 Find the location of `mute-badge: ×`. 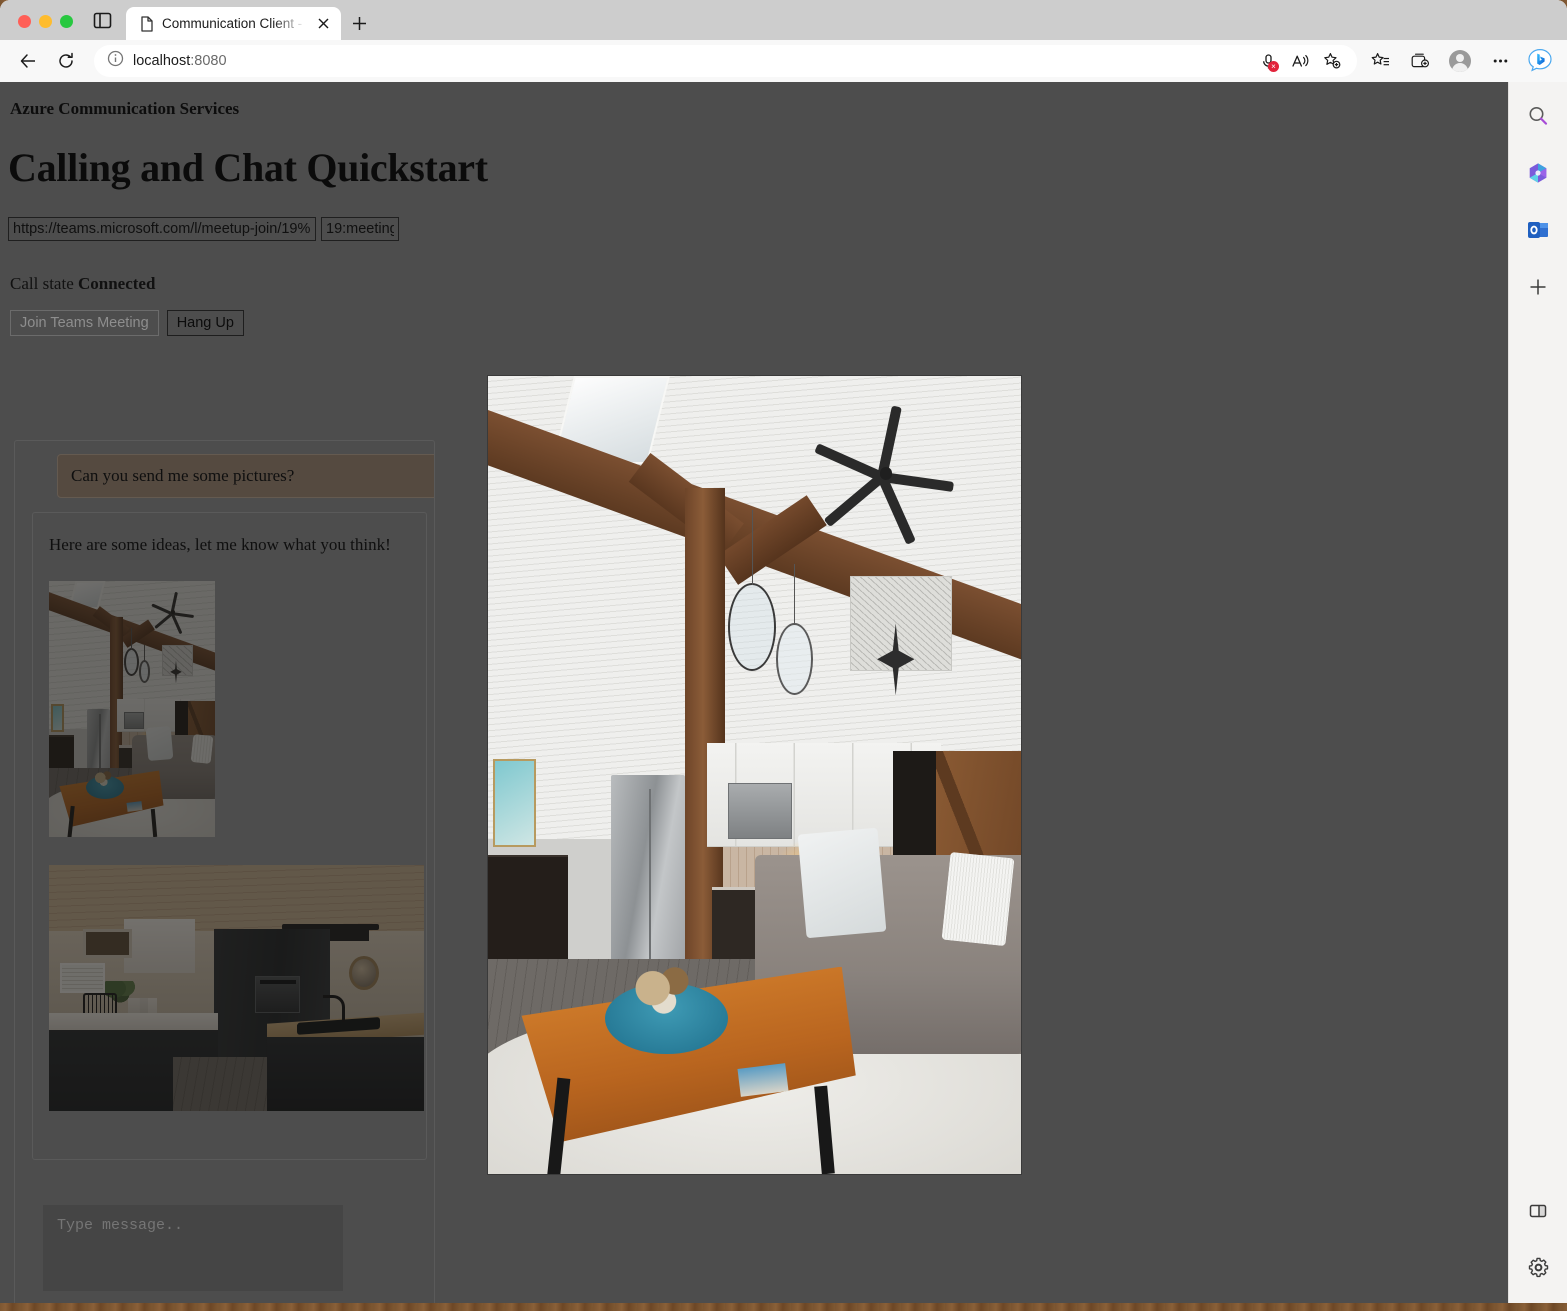

mute-badge: × is located at coordinates (1273, 66).